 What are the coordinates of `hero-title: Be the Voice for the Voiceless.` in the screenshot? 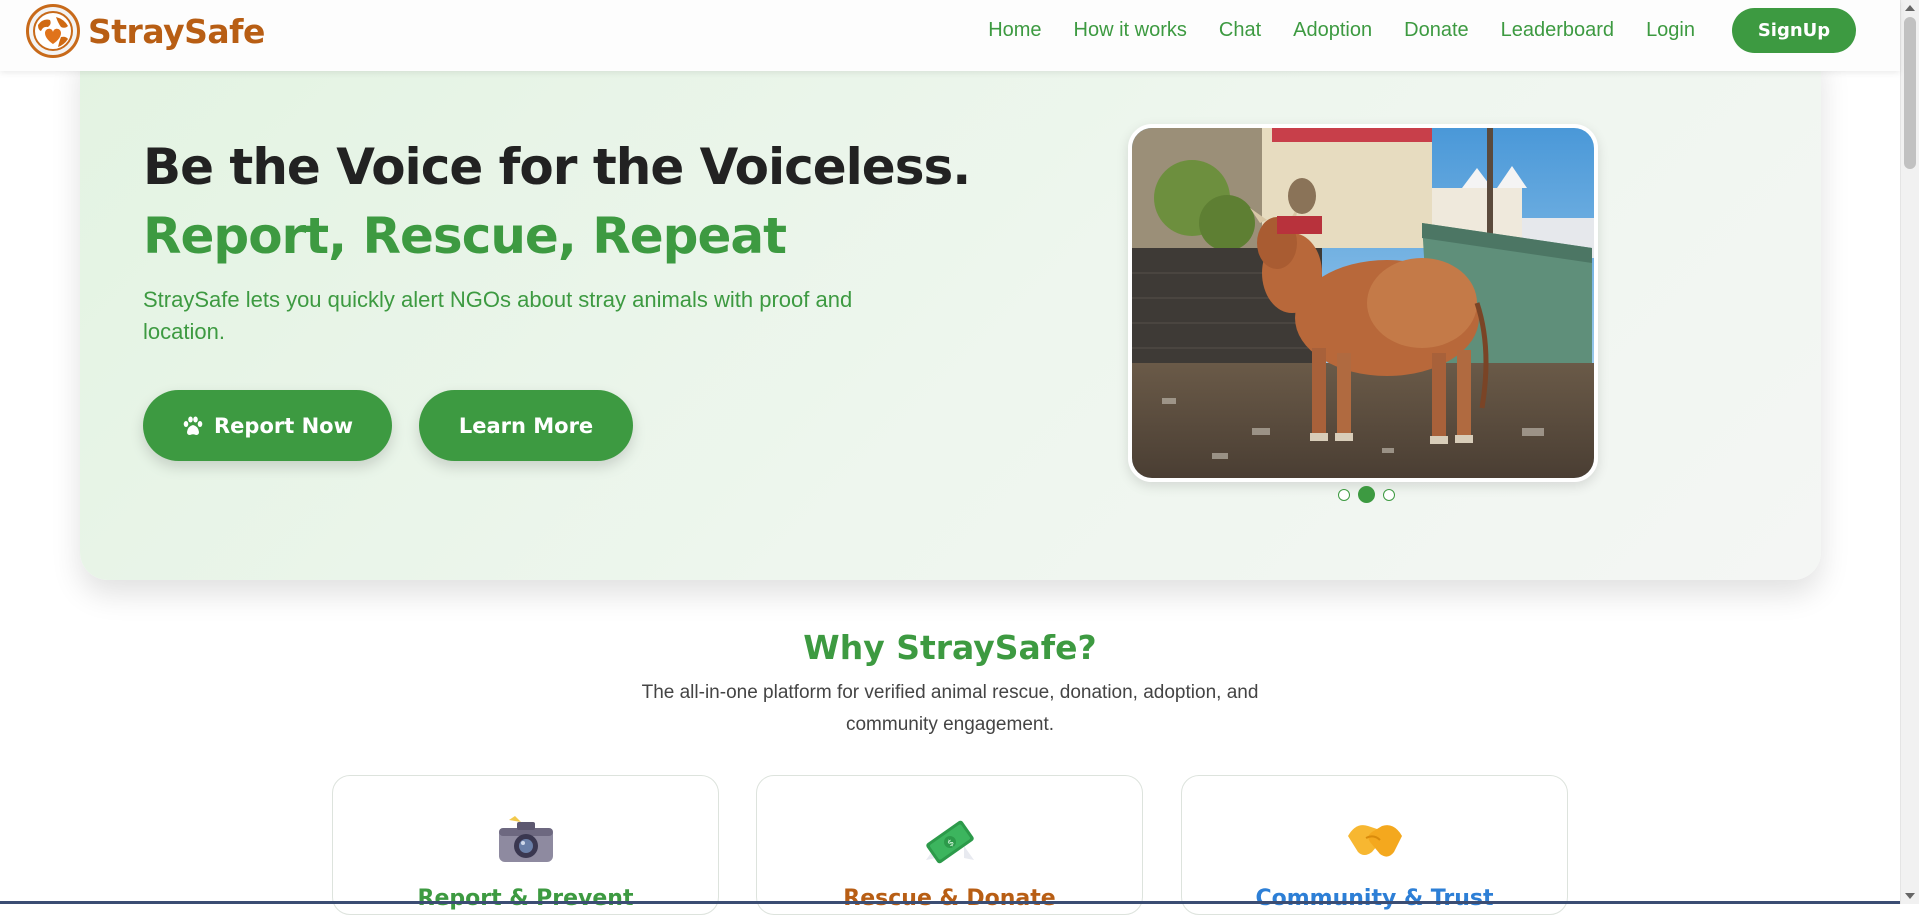 It's located at (557, 167).